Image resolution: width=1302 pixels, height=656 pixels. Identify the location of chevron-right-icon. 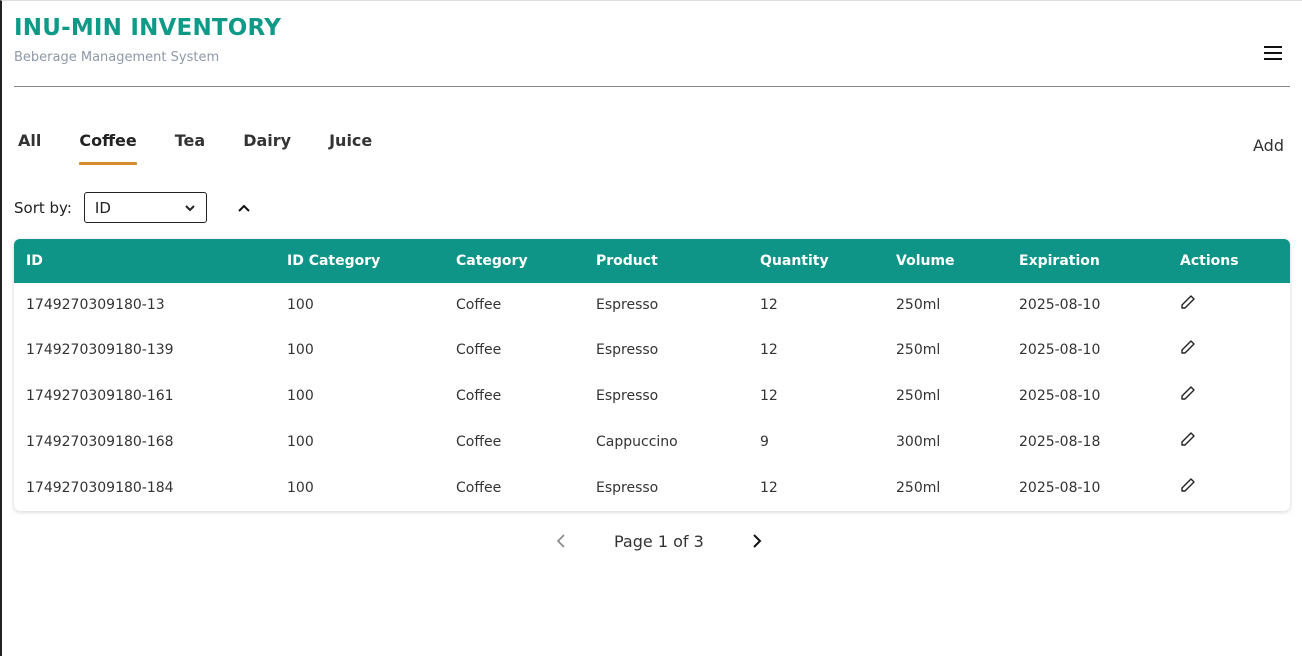
(757, 541).